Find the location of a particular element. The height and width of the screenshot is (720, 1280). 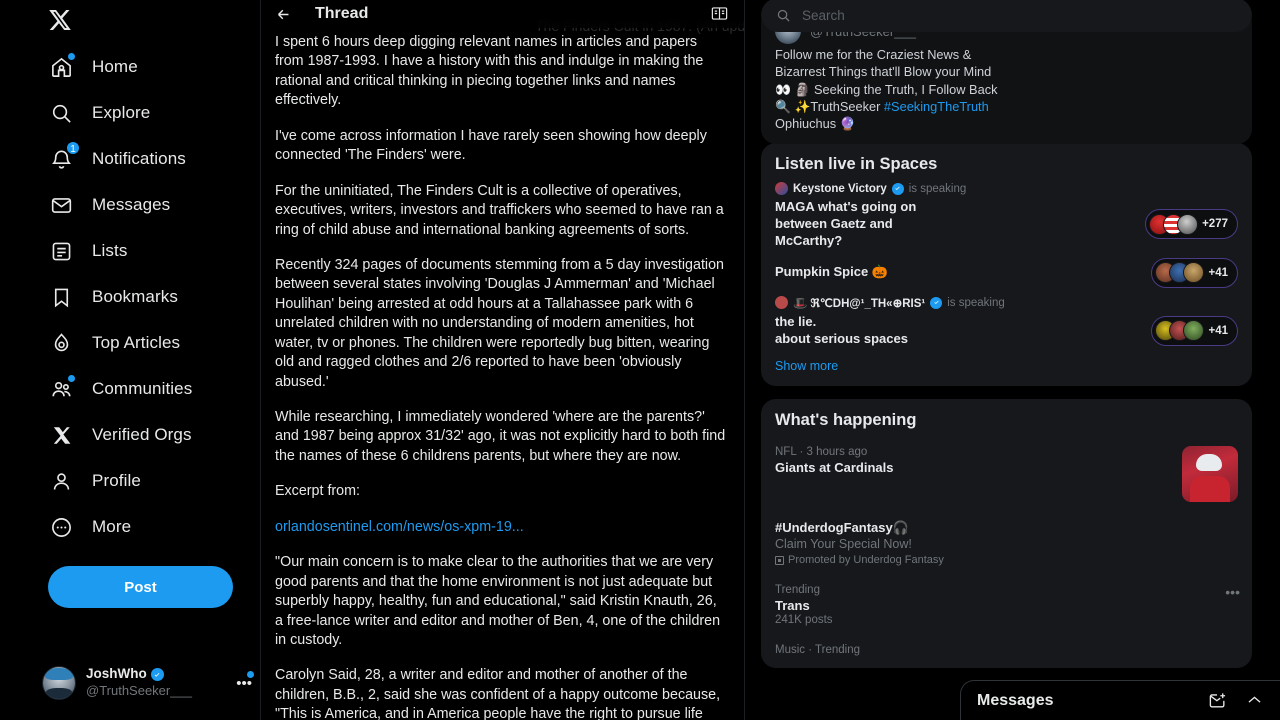

messages-dock: Messages is located at coordinates (1120, 700).